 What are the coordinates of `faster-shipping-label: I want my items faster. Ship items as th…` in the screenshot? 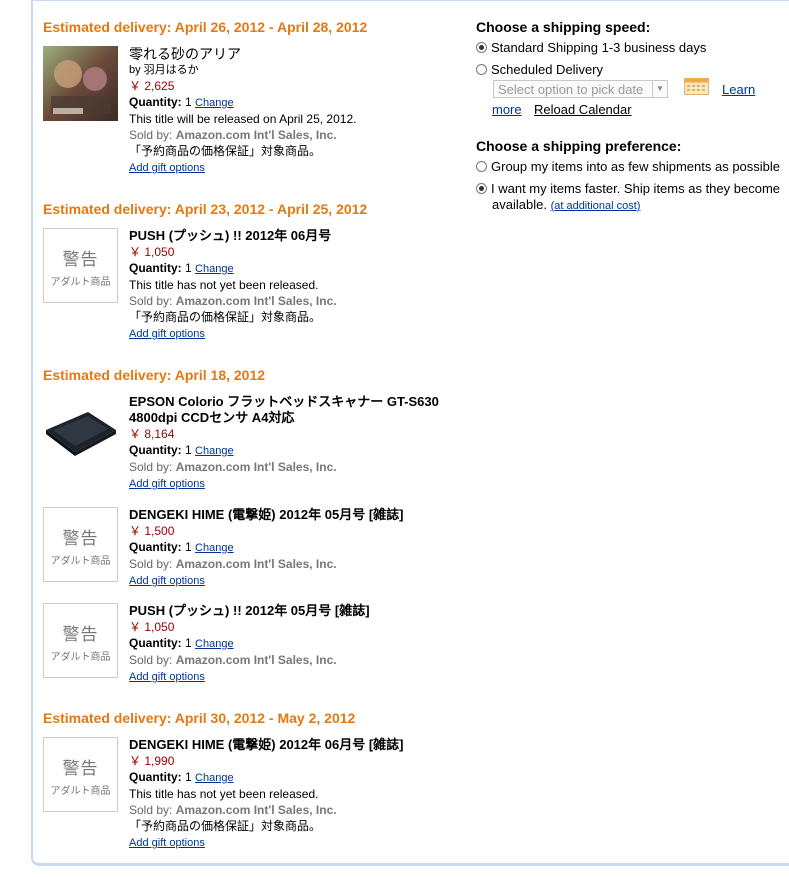 It's located at (636, 188).